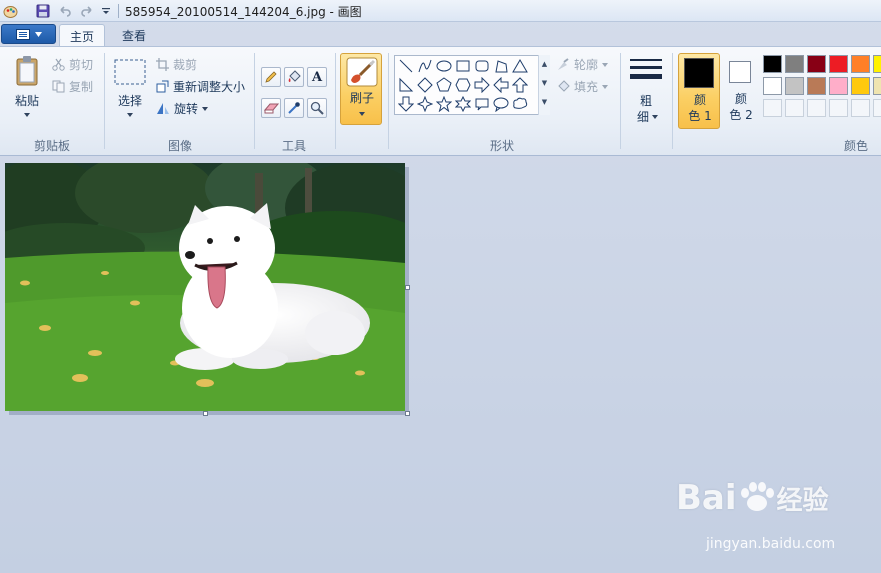 Image resolution: width=881 pixels, height=573 pixels. I want to click on colors-group-label: 颜色, so click(855, 146).